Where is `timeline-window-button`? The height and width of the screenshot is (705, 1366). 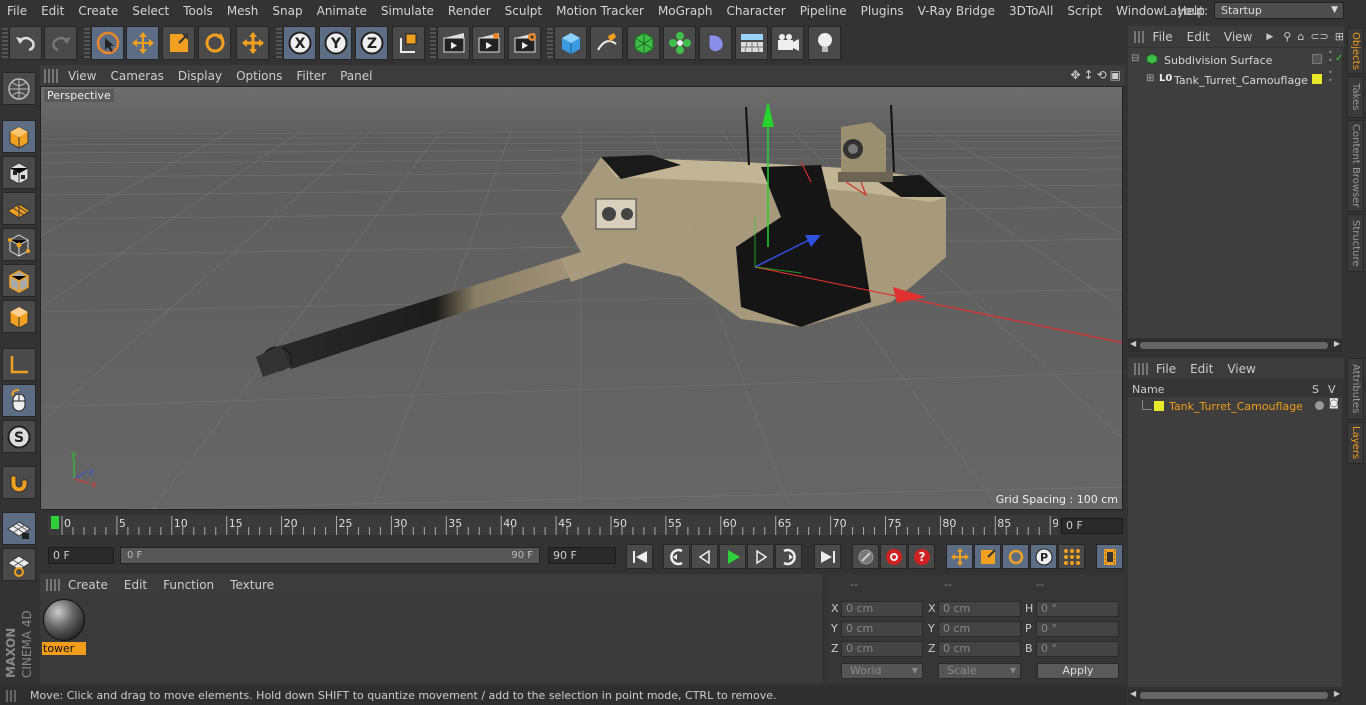 timeline-window-button is located at coordinates (1109, 556).